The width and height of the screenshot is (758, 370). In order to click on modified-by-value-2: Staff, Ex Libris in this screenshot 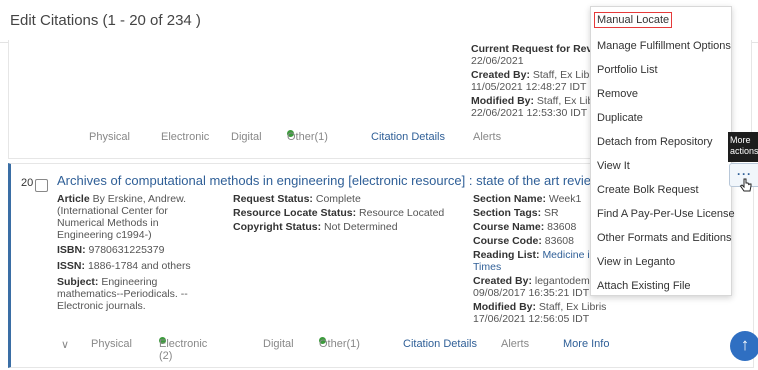, I will do `click(572, 307)`.